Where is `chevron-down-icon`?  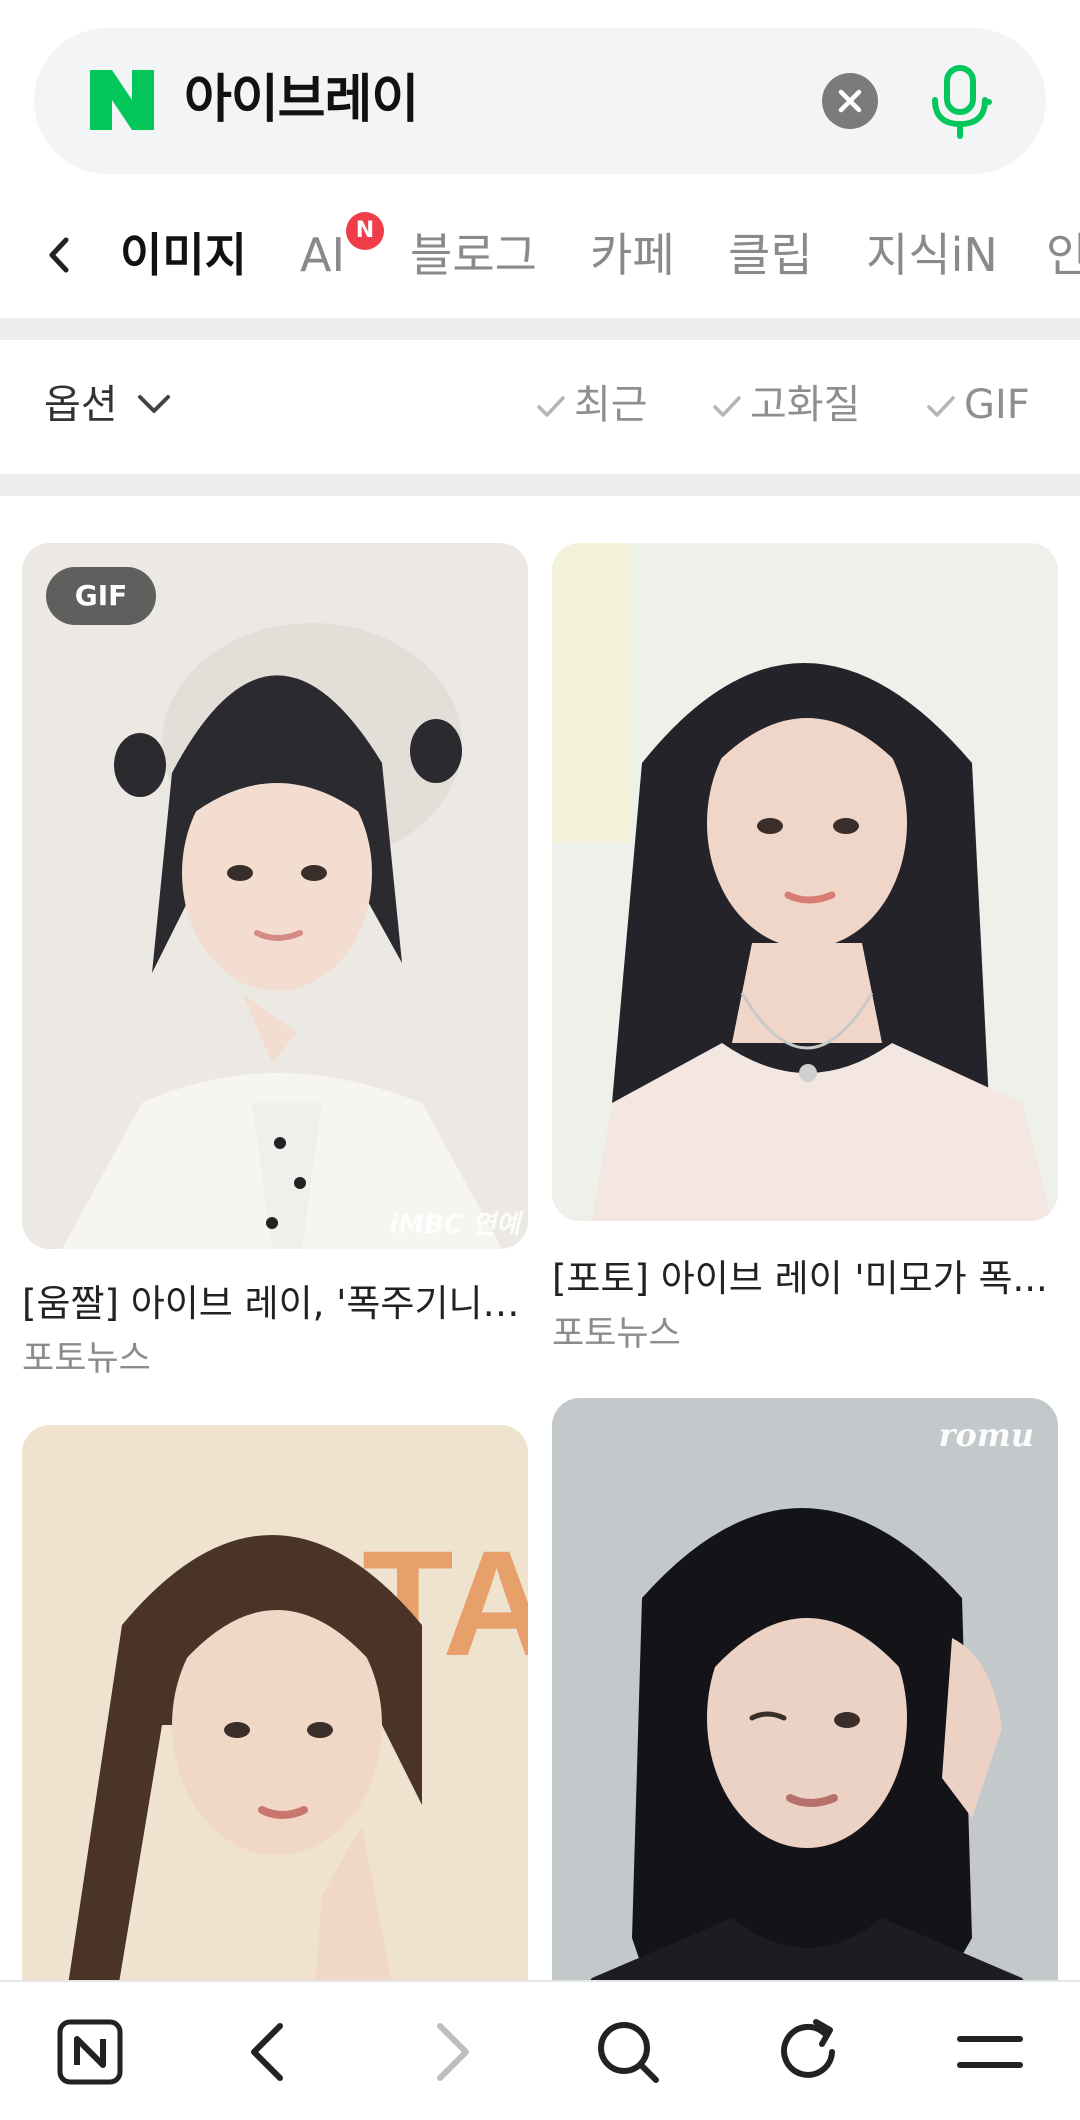 chevron-down-icon is located at coordinates (154, 404).